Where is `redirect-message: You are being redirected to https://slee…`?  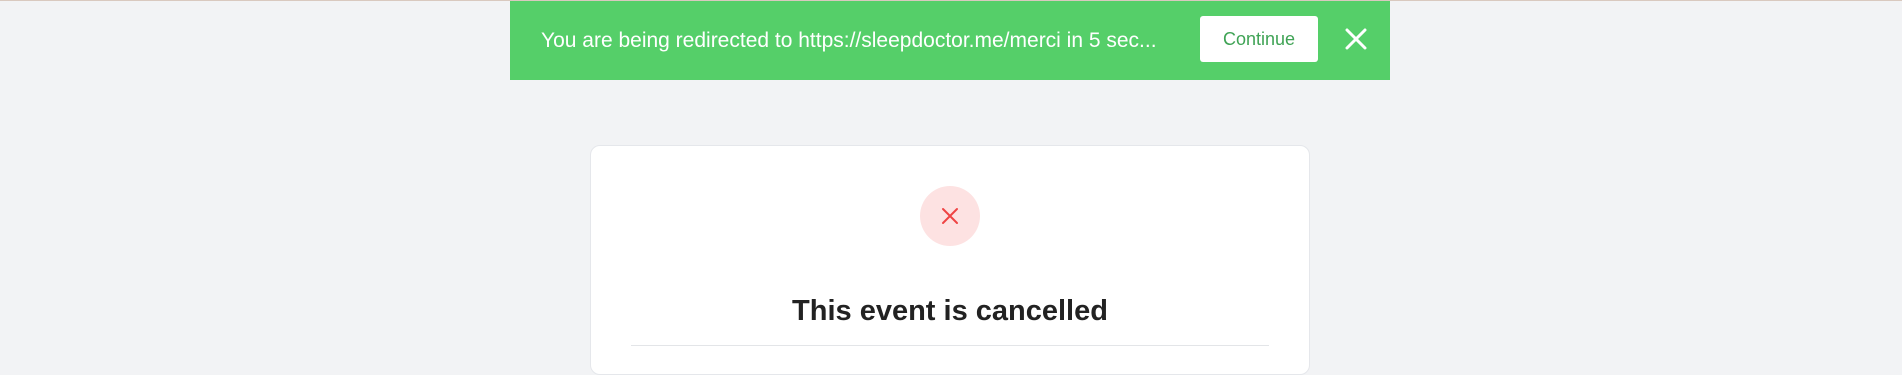
redirect-message: You are being redirected to https://slee… is located at coordinates (849, 40).